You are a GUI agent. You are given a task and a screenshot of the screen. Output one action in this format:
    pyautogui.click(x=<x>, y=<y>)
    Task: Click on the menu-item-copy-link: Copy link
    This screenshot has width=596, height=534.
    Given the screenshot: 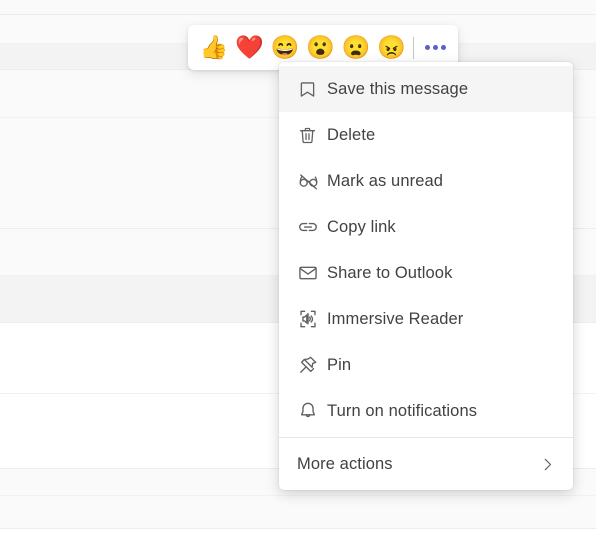 What is the action you would take?
    pyautogui.click(x=426, y=227)
    